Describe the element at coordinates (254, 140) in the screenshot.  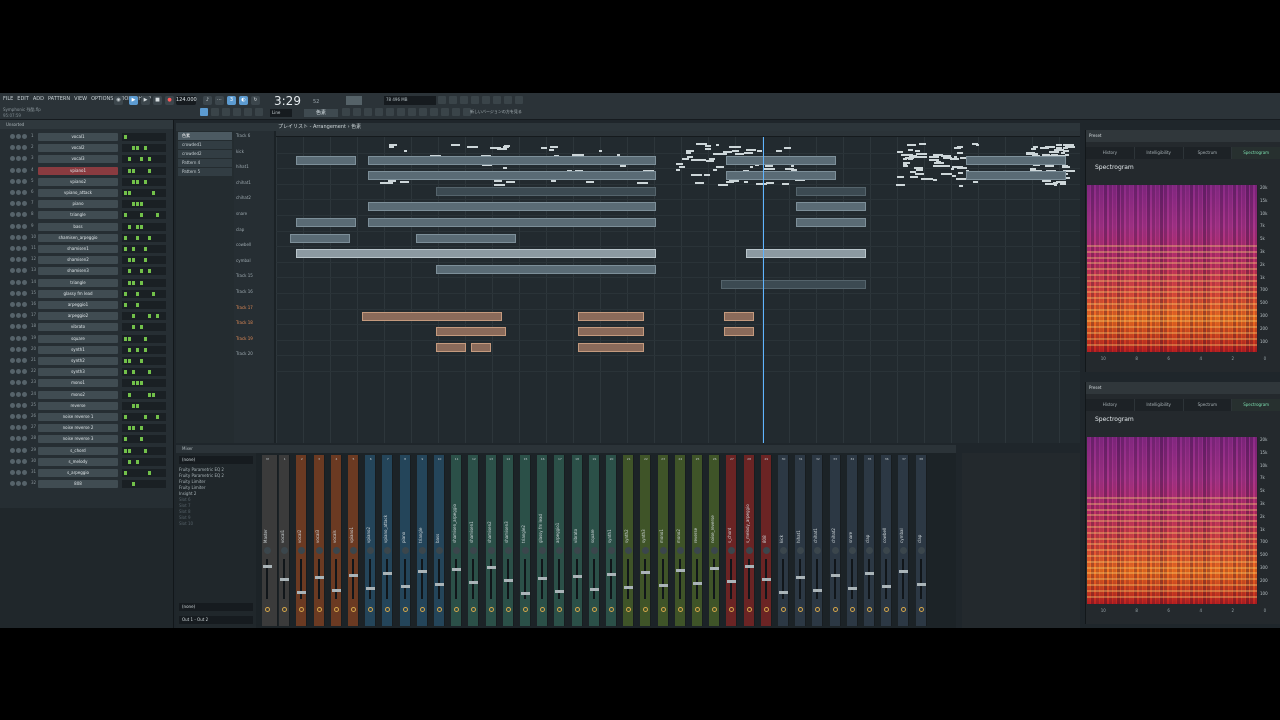
I see `track-header: Track 6` at that location.